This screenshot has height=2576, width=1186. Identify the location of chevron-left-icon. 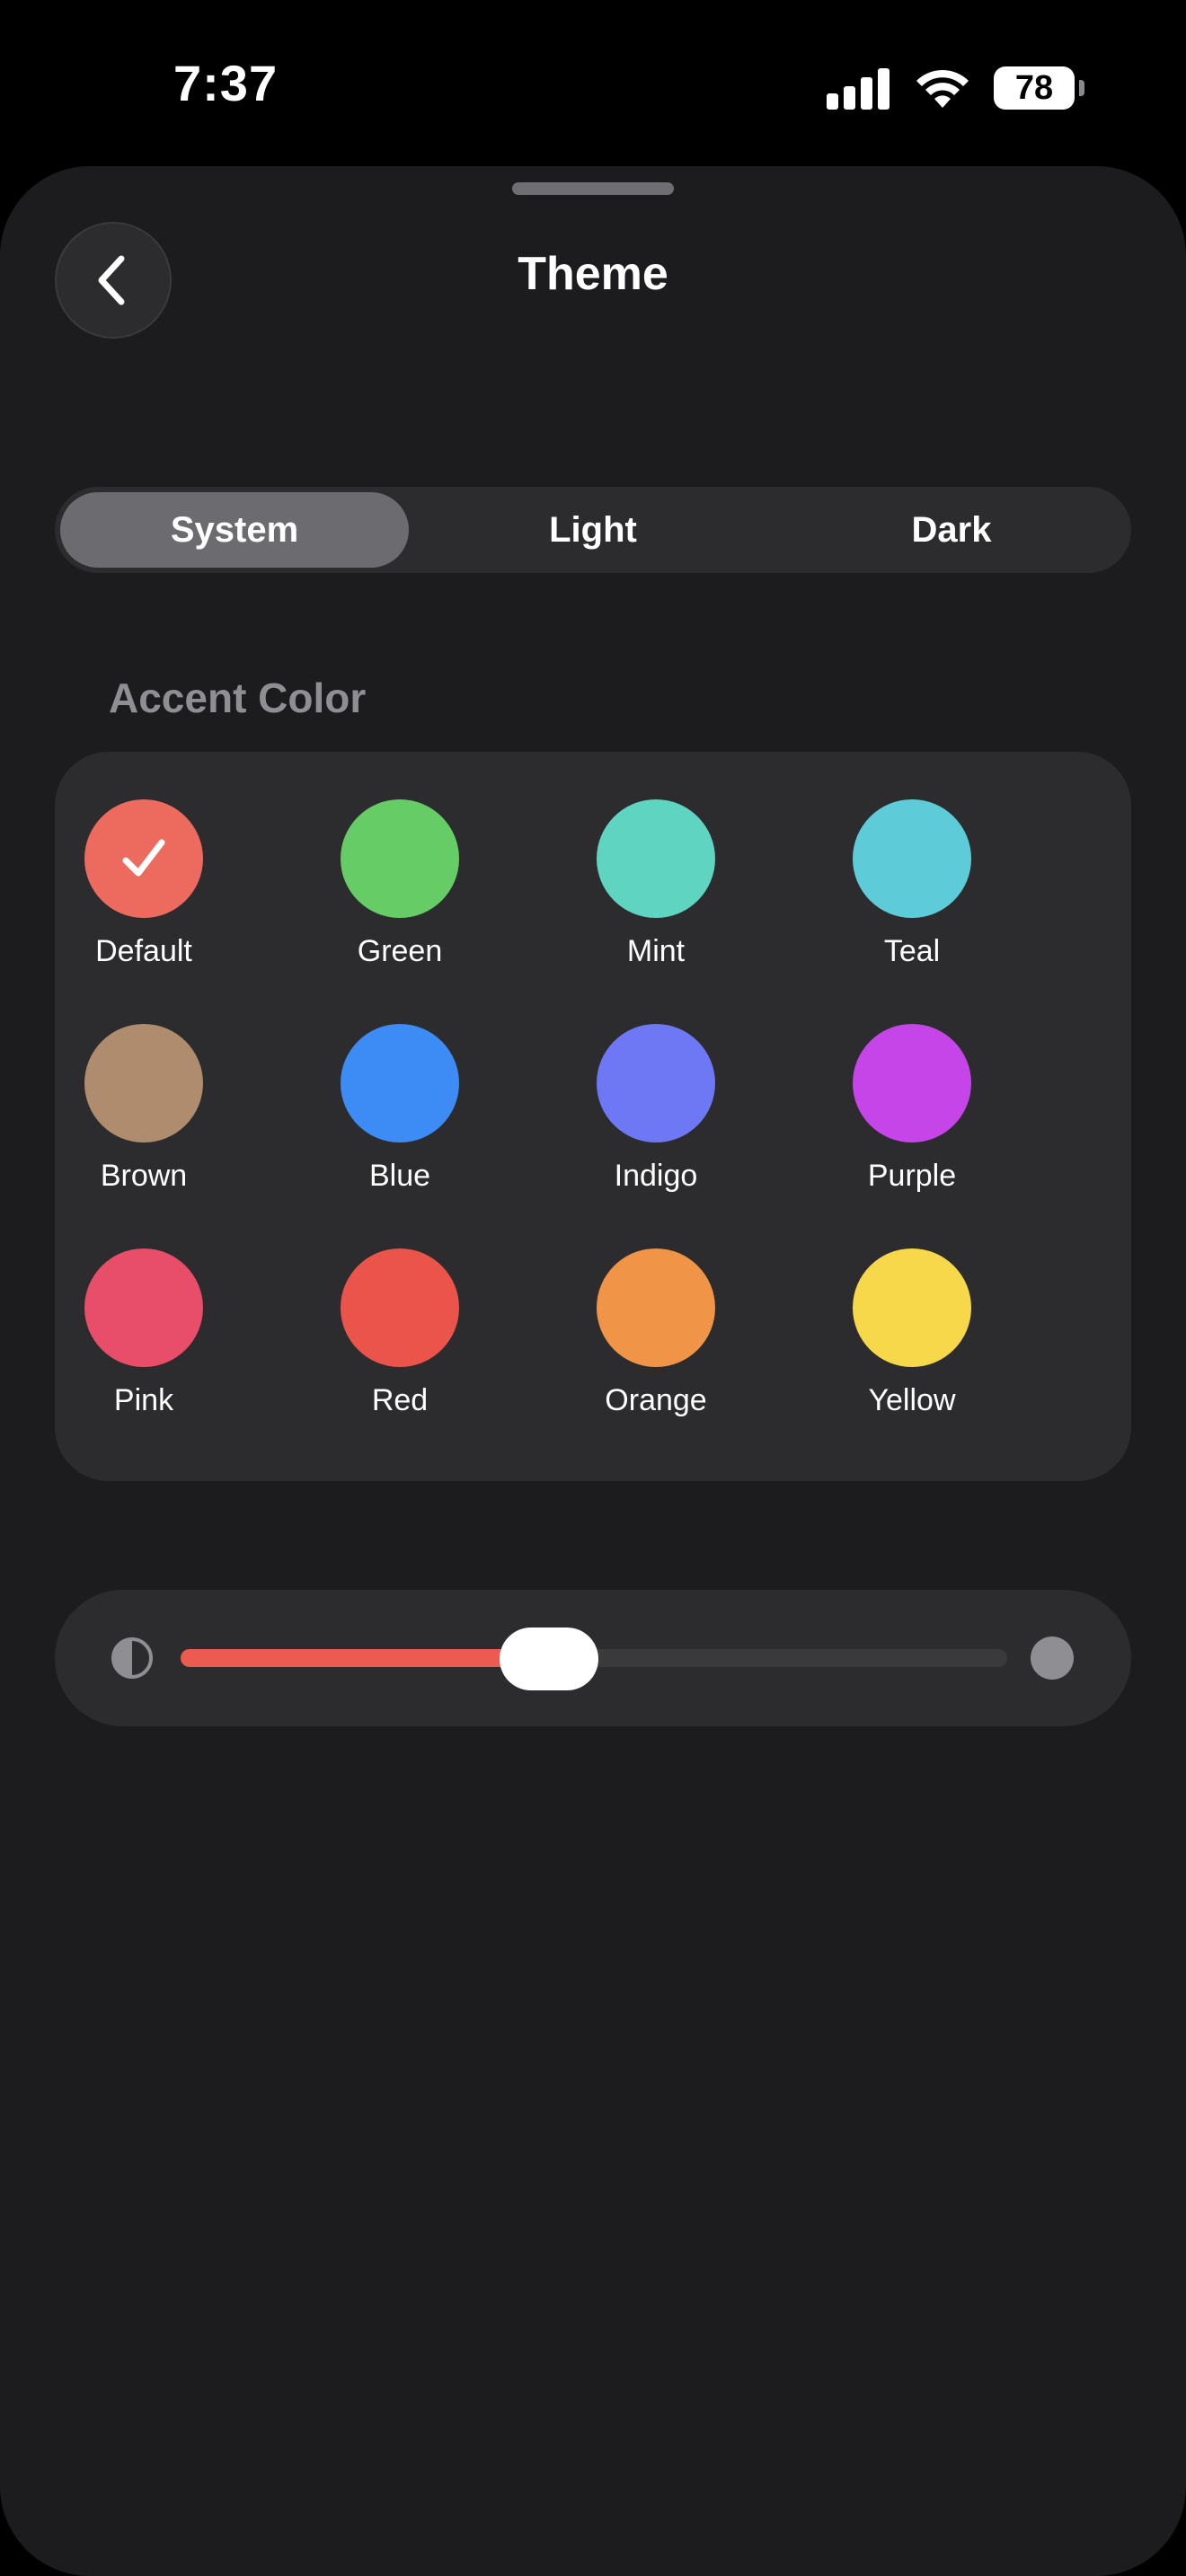
(111, 280).